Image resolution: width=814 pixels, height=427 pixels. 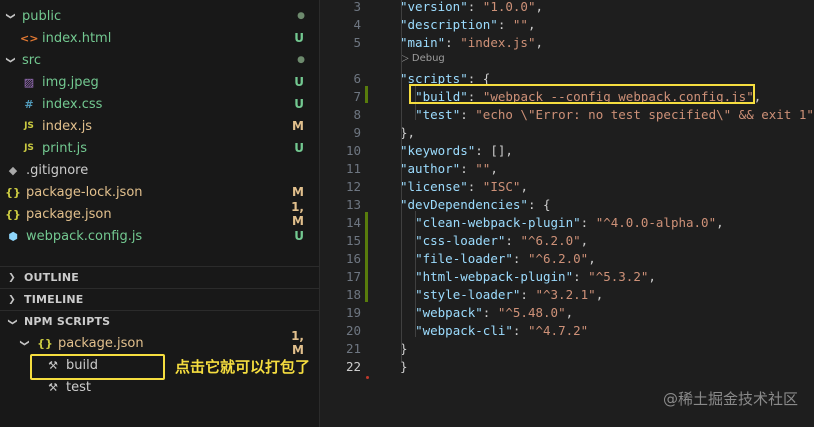 What do you see at coordinates (160, 126) in the screenshot?
I see `file-item: JS index.js M` at bounding box center [160, 126].